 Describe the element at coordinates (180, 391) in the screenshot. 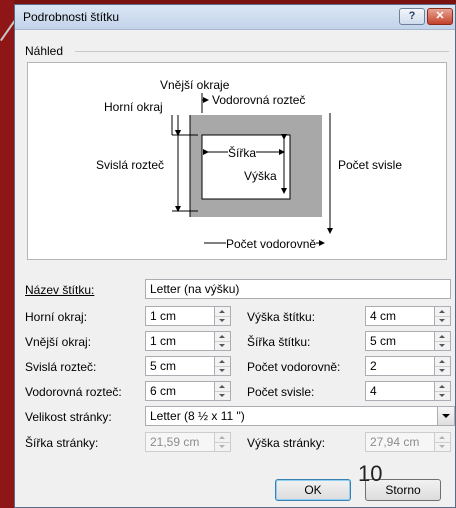

I see `horizontal-pitch-input: 6 cm` at that location.